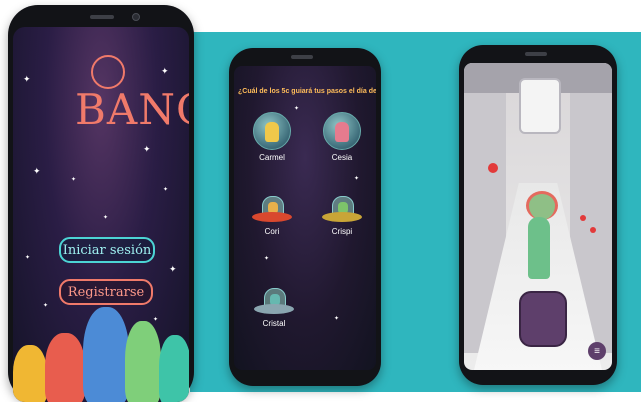  What do you see at coordinates (132, 109) in the screenshot?
I see `app-logo: BANG` at bounding box center [132, 109].